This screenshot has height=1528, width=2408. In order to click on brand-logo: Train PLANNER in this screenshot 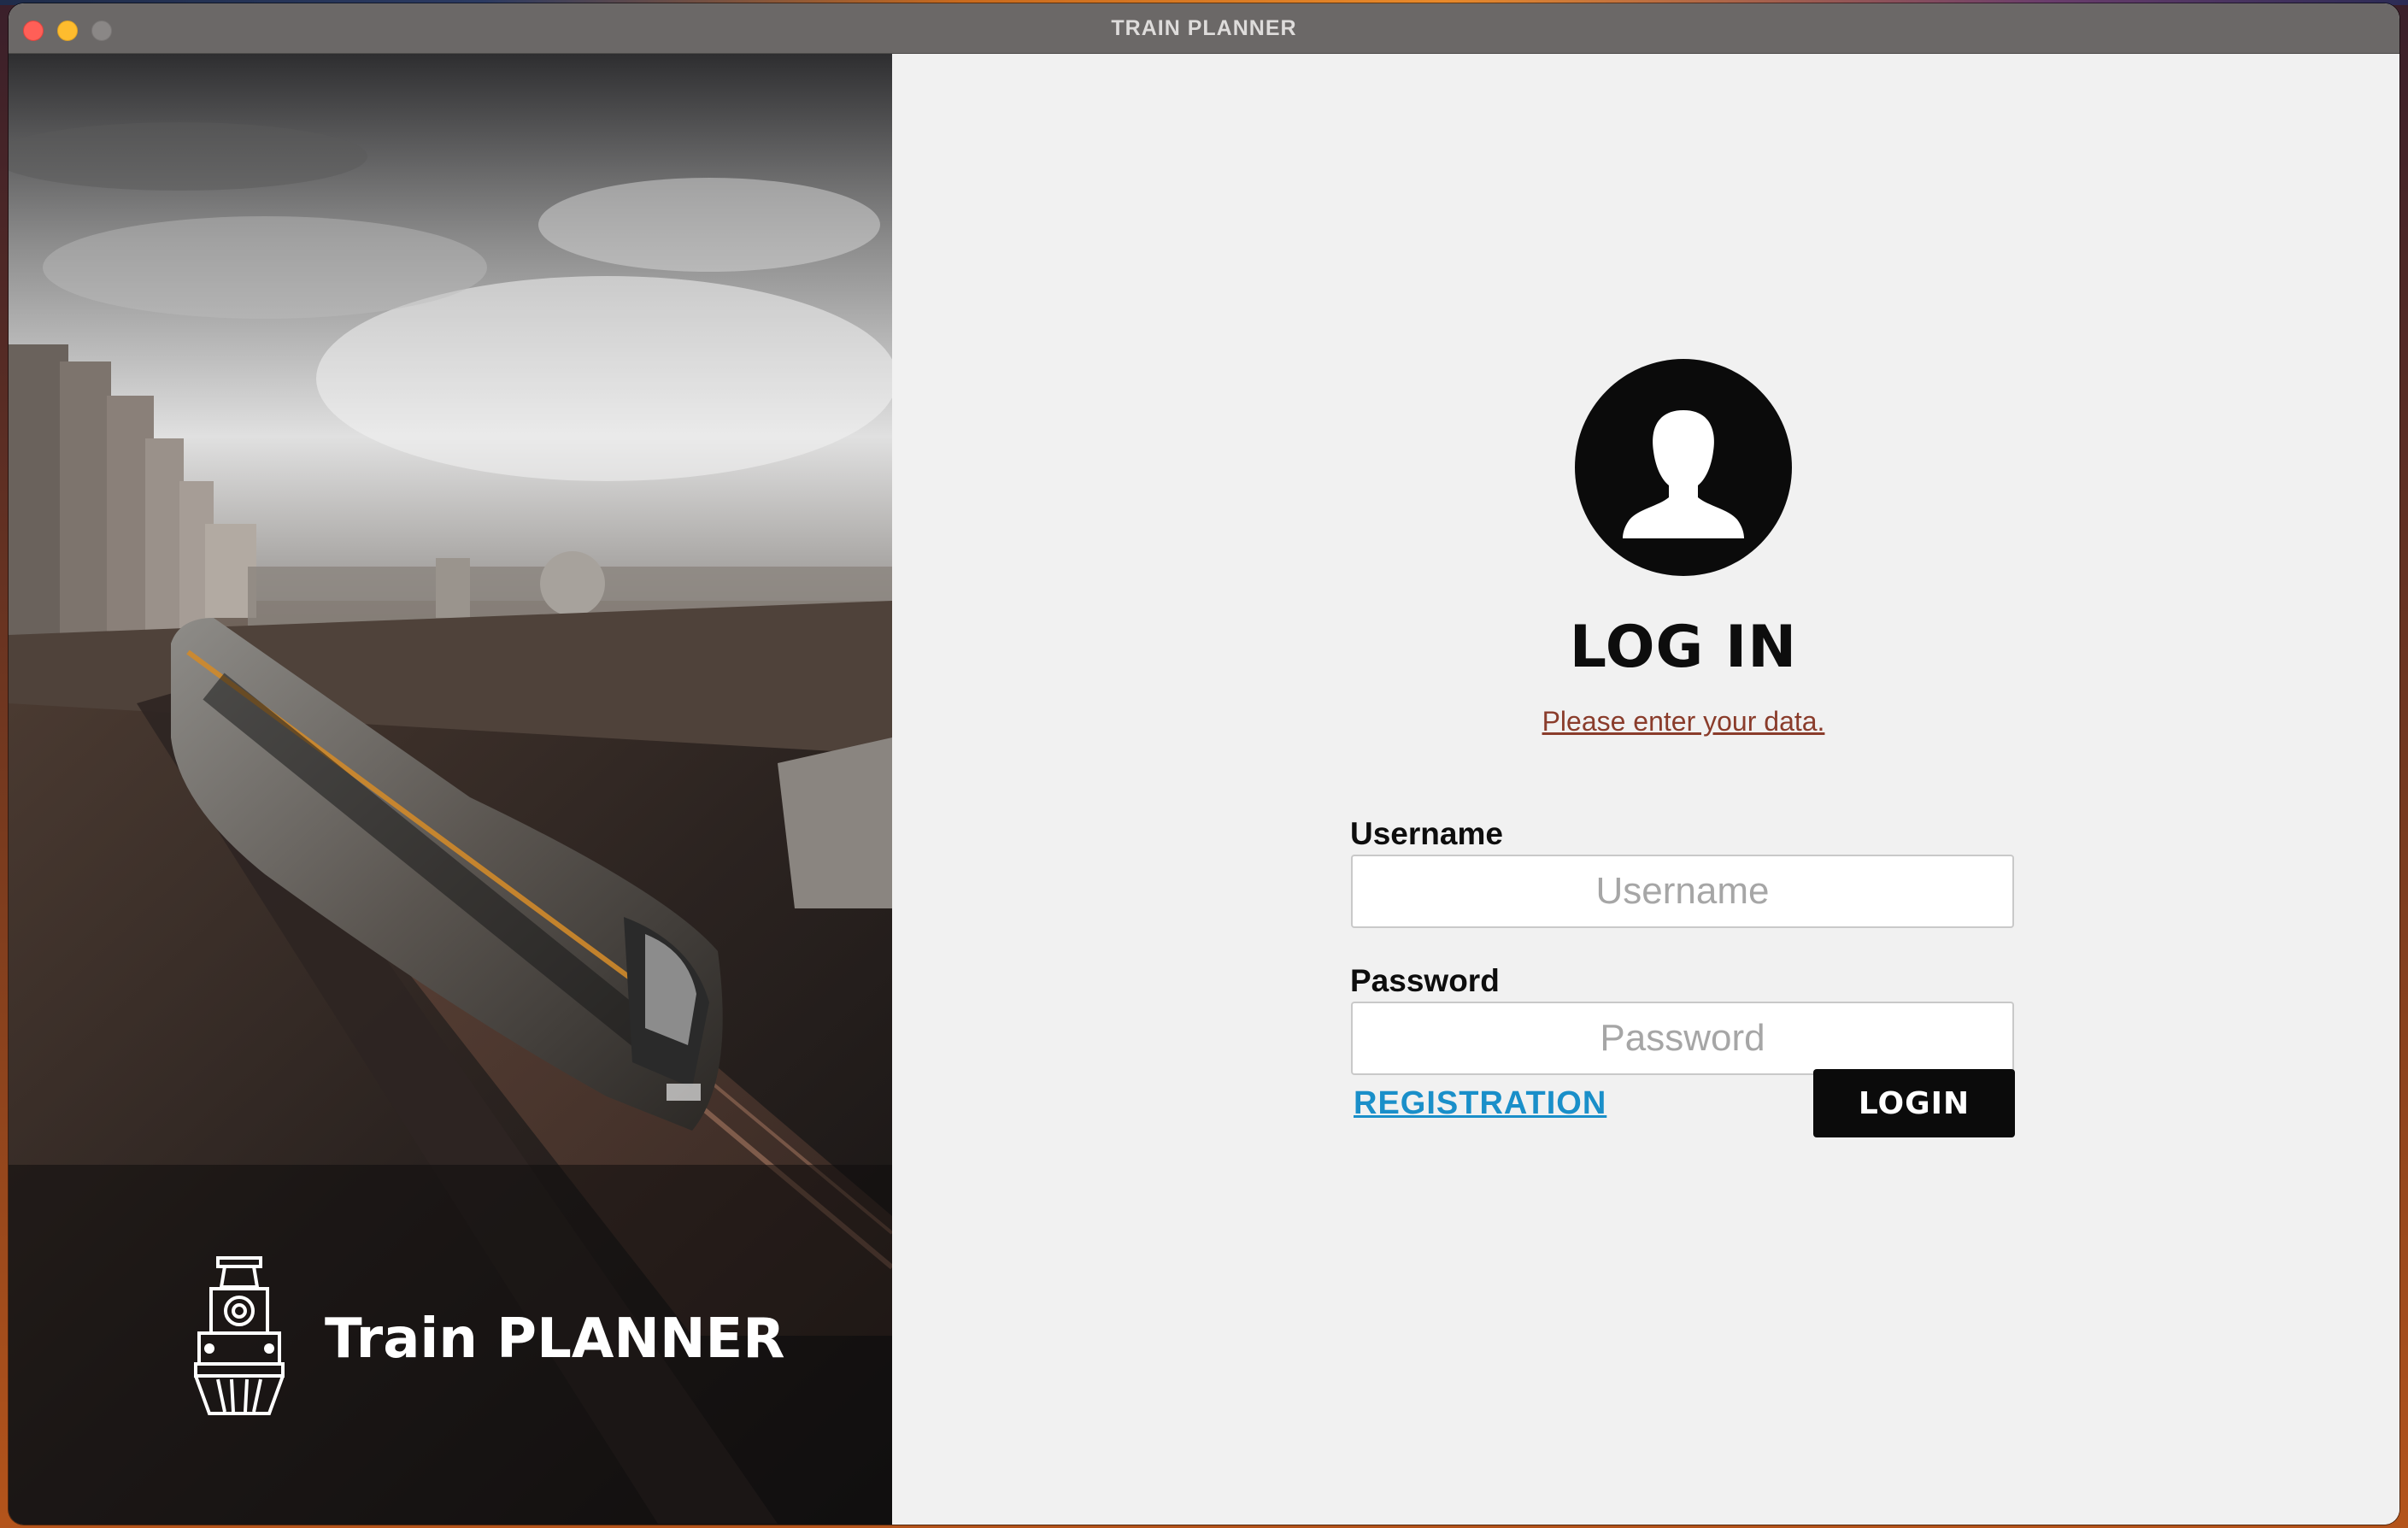, I will do `click(491, 1336)`.